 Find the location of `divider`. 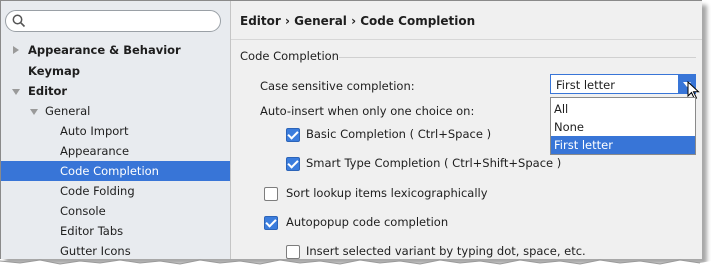

divider is located at coordinates (466, 39).